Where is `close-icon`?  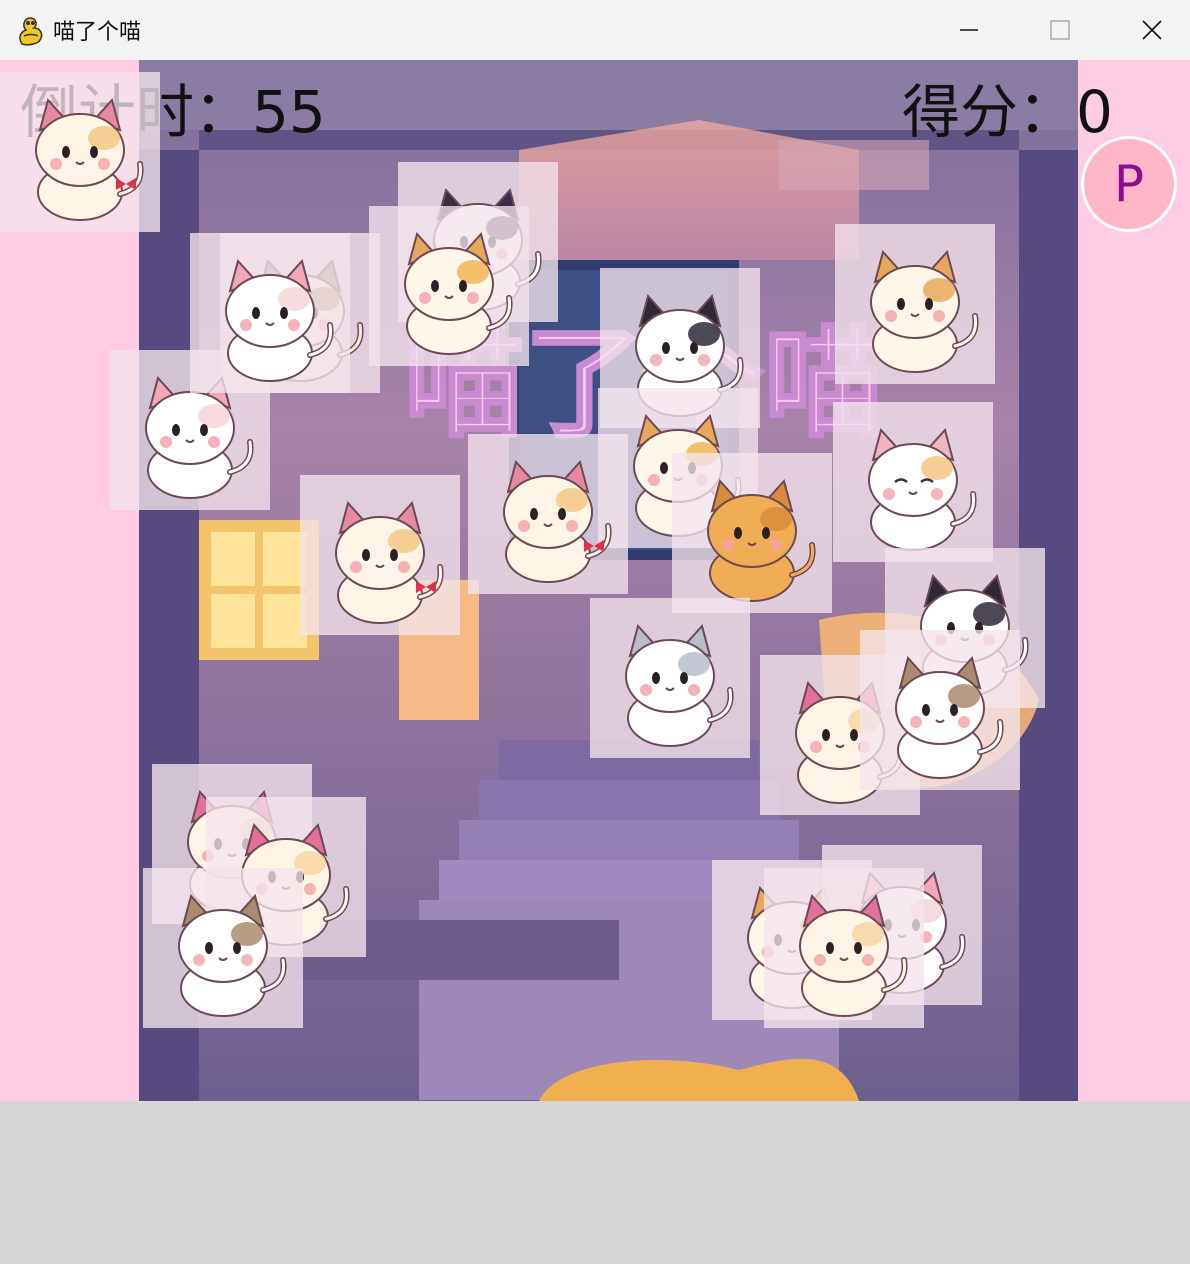 close-icon is located at coordinates (1152, 30).